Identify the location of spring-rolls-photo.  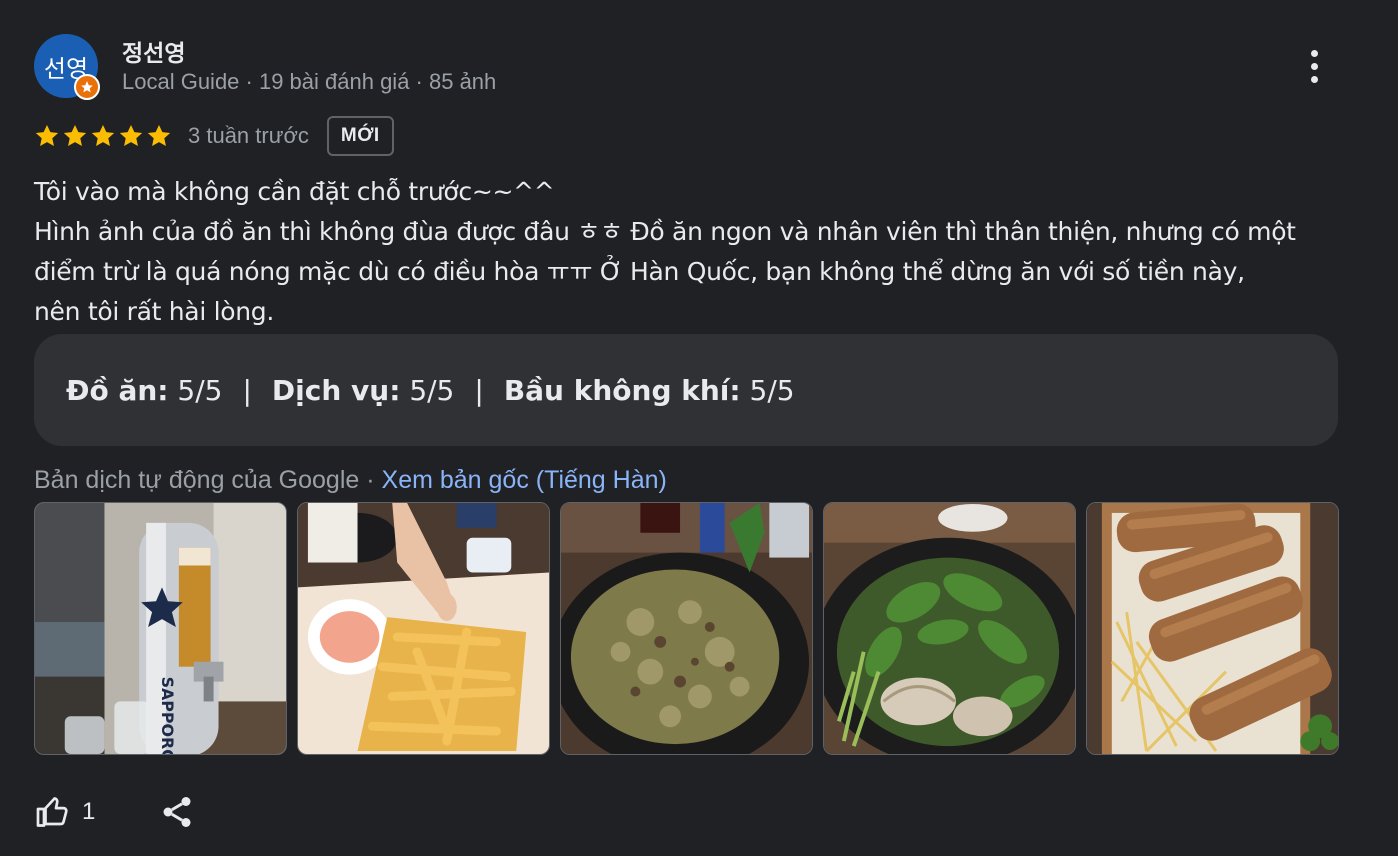
(1212, 628).